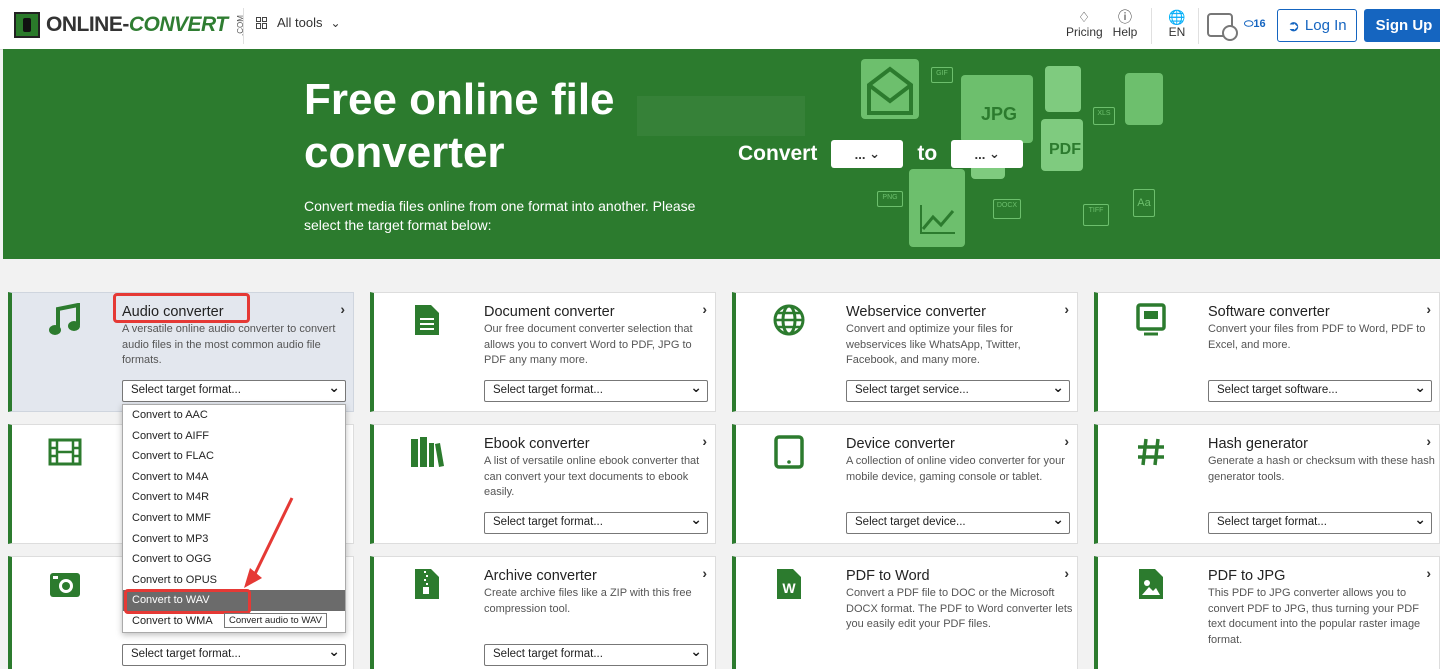 The width and height of the screenshot is (1440, 669). I want to click on tablet-icon, so click(789, 452).